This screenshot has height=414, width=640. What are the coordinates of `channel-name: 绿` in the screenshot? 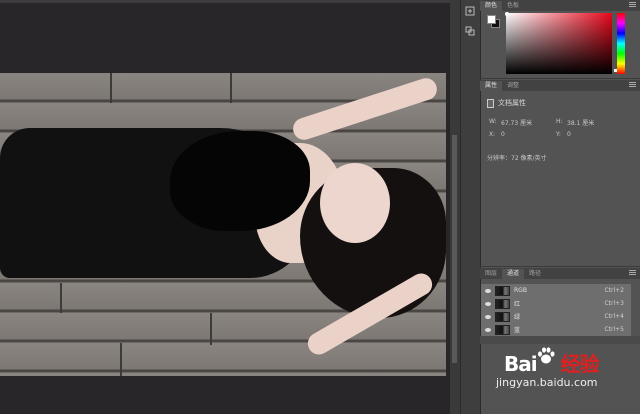 It's located at (517, 317).